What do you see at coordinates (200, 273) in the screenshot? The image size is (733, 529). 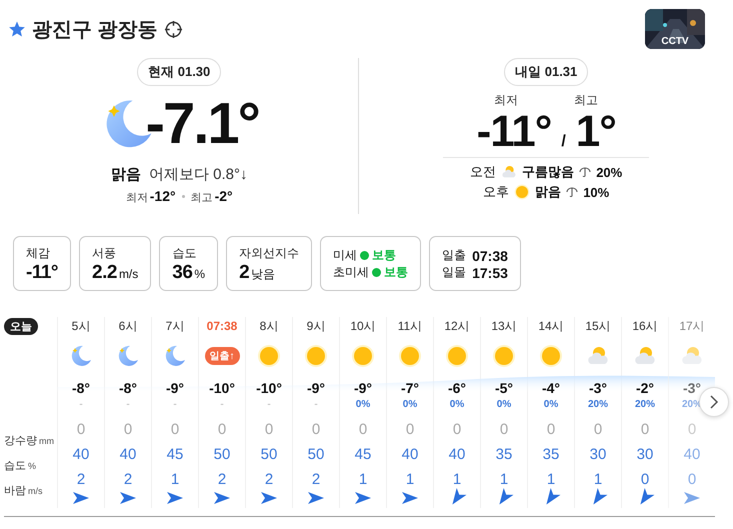 I see `card-unit: %` at bounding box center [200, 273].